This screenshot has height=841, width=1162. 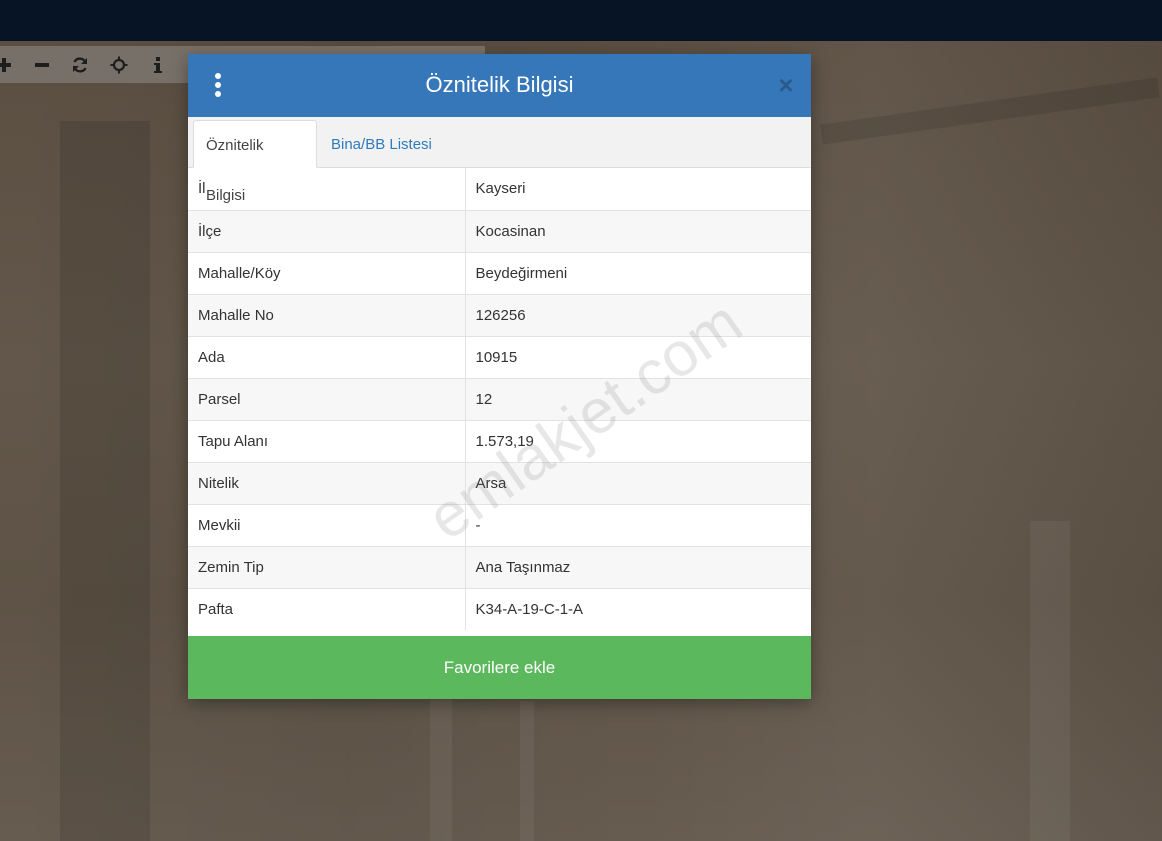 What do you see at coordinates (637, 314) in the screenshot?
I see `attribute-value: 126256` at bounding box center [637, 314].